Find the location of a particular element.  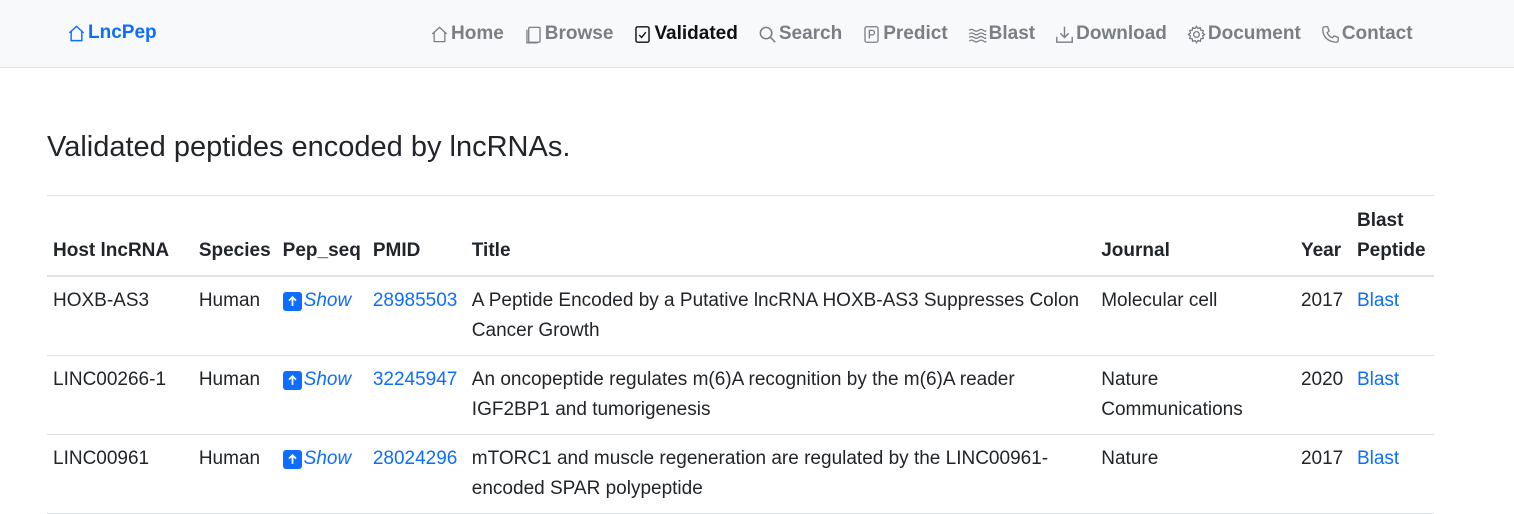

host-lncrna-cell: LINC00266-1 is located at coordinates (120, 395).